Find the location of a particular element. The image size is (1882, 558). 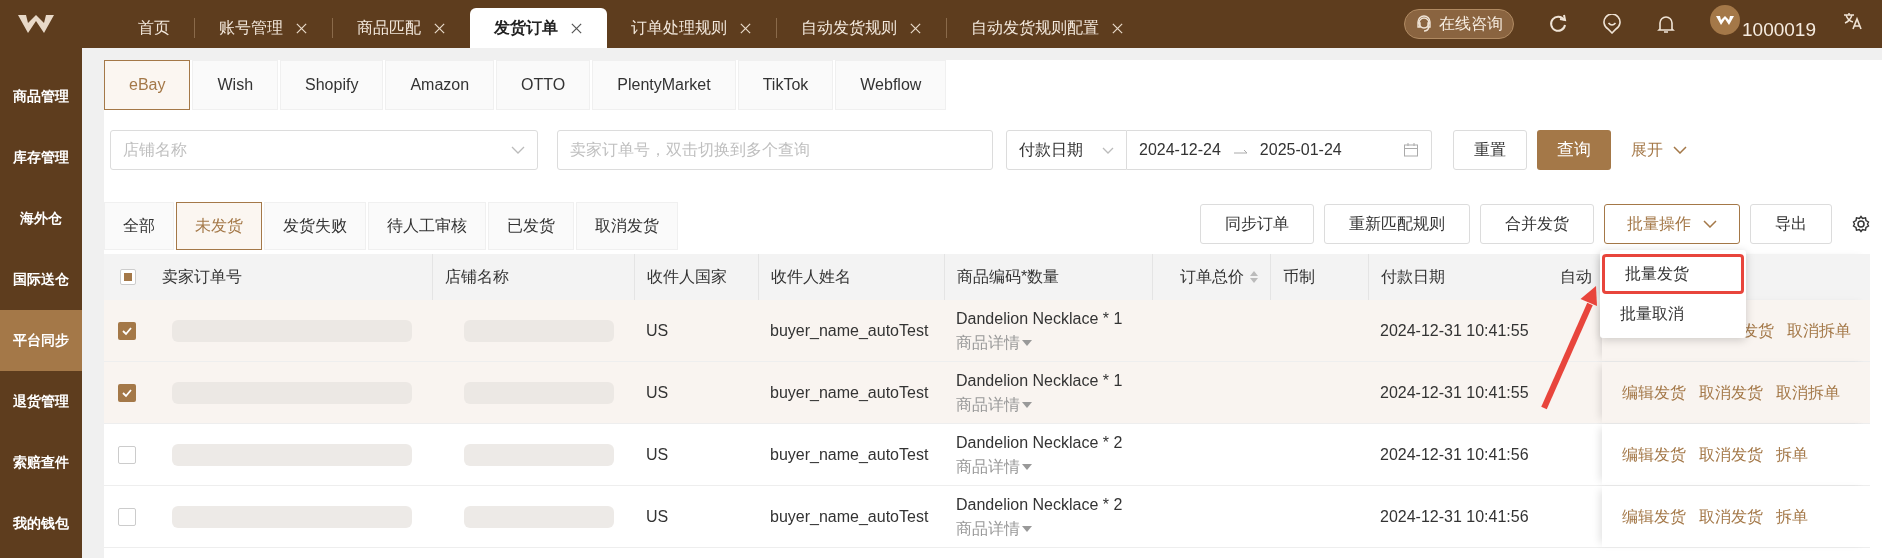

column-header: 卖家订单号 is located at coordinates (202, 277).